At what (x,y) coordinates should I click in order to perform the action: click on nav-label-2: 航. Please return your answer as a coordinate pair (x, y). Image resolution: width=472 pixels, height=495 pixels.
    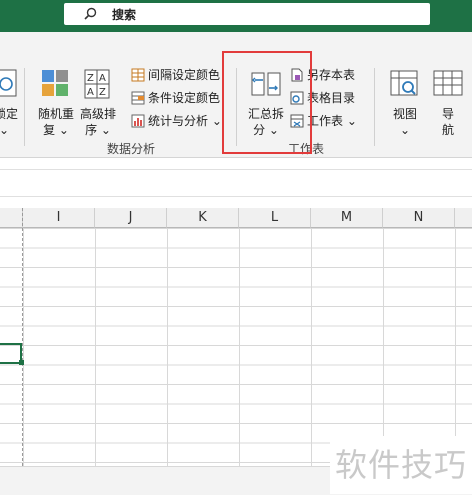
    Looking at the image, I should click on (447, 130).